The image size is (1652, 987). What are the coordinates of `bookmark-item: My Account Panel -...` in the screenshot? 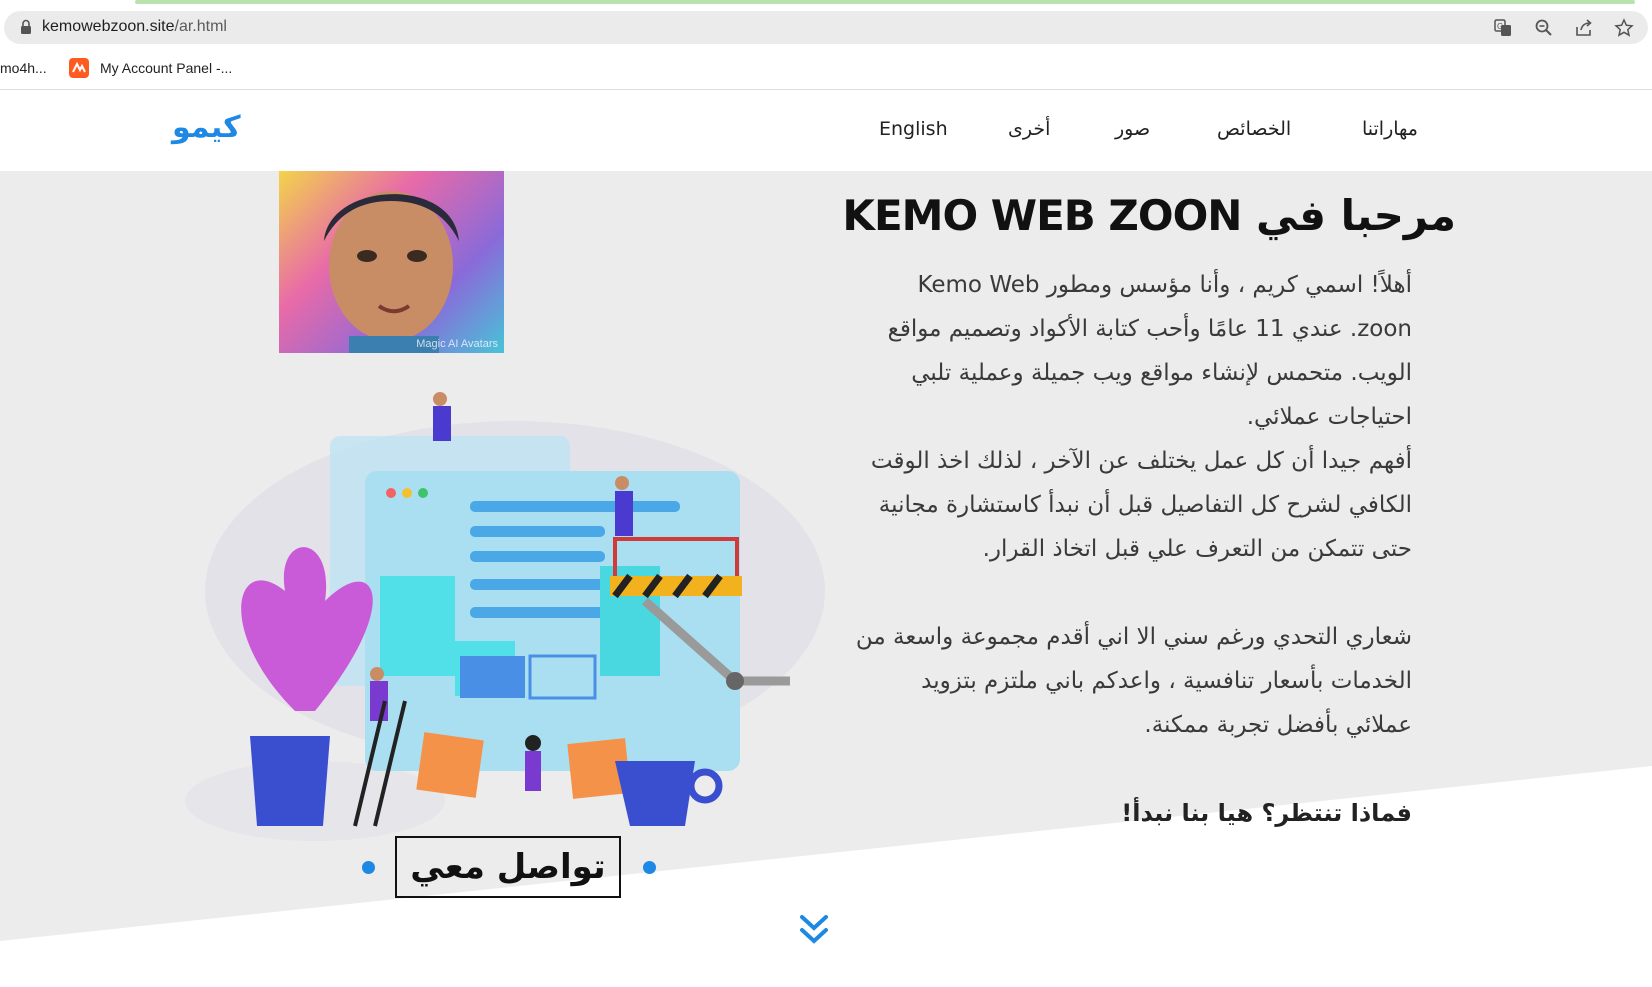 It's located at (166, 68).